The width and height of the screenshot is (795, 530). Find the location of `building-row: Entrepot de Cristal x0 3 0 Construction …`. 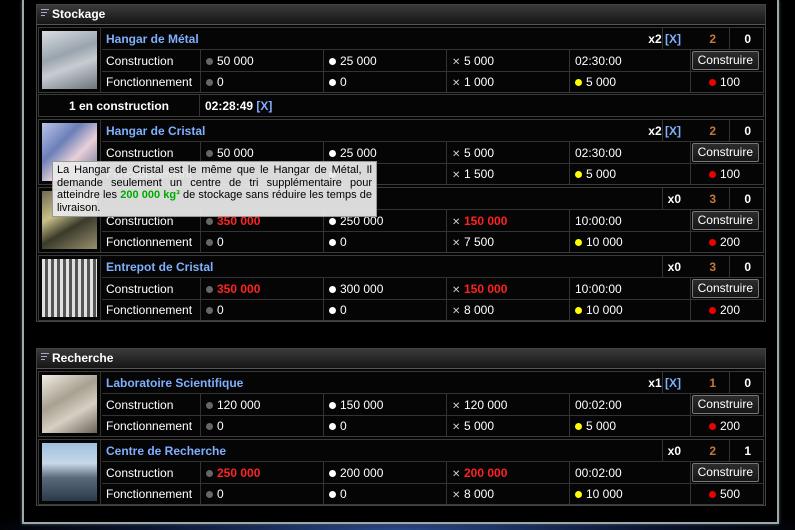

building-row: Entrepot de Cristal x0 3 0 Construction … is located at coordinates (401, 288).